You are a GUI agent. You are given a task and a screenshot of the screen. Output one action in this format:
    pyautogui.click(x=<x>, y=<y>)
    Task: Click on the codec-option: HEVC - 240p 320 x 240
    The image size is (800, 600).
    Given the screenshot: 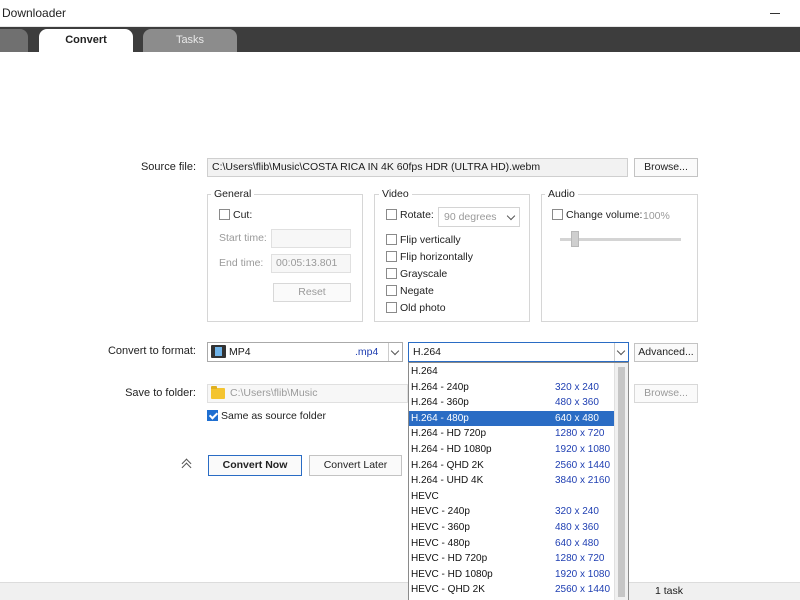 What is the action you would take?
    pyautogui.click(x=511, y=512)
    